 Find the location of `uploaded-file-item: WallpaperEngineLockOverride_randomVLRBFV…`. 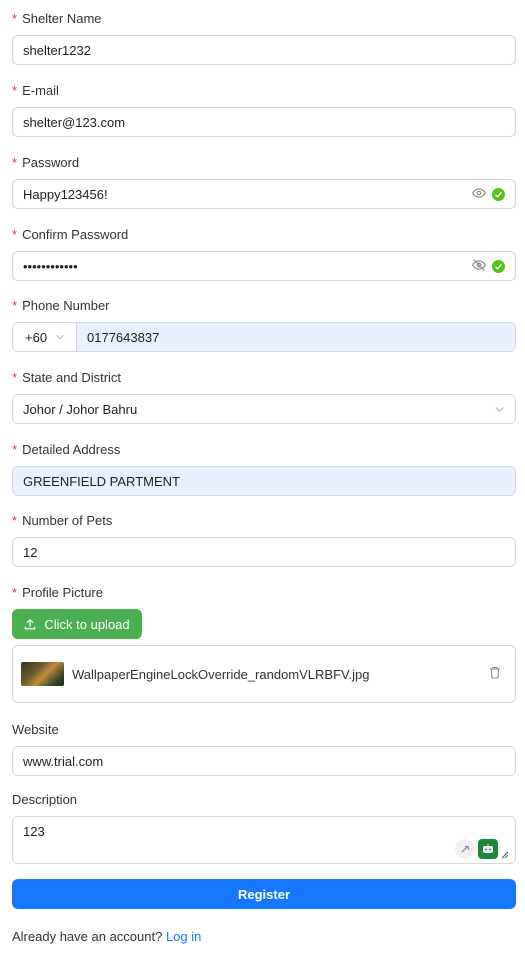

uploaded-file-item: WallpaperEngineLockOverride_randomVLRBFV… is located at coordinates (264, 674).